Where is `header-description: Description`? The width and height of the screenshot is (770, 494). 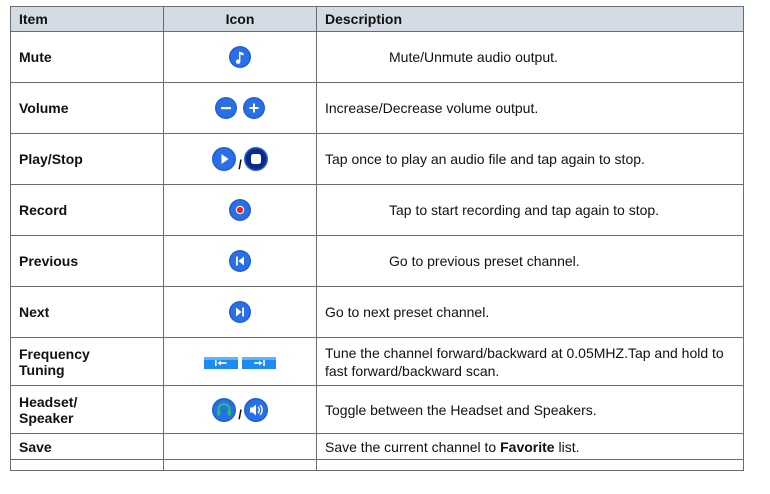 header-description: Description is located at coordinates (530, 19).